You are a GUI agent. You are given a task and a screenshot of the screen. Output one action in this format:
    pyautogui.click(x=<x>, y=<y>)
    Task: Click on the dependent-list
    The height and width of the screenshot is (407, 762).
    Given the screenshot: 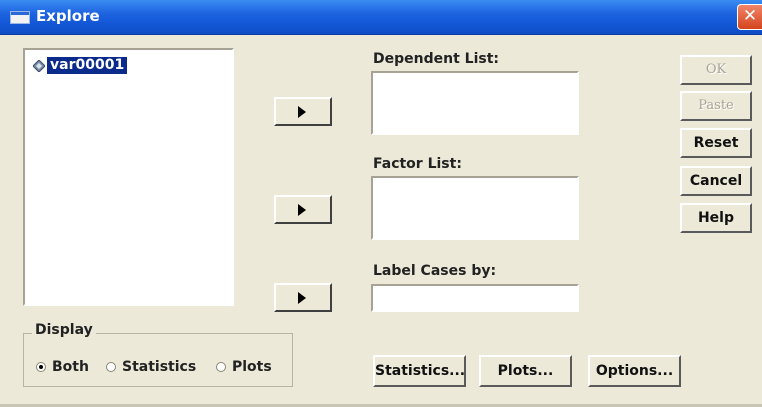 What is the action you would take?
    pyautogui.click(x=475, y=103)
    